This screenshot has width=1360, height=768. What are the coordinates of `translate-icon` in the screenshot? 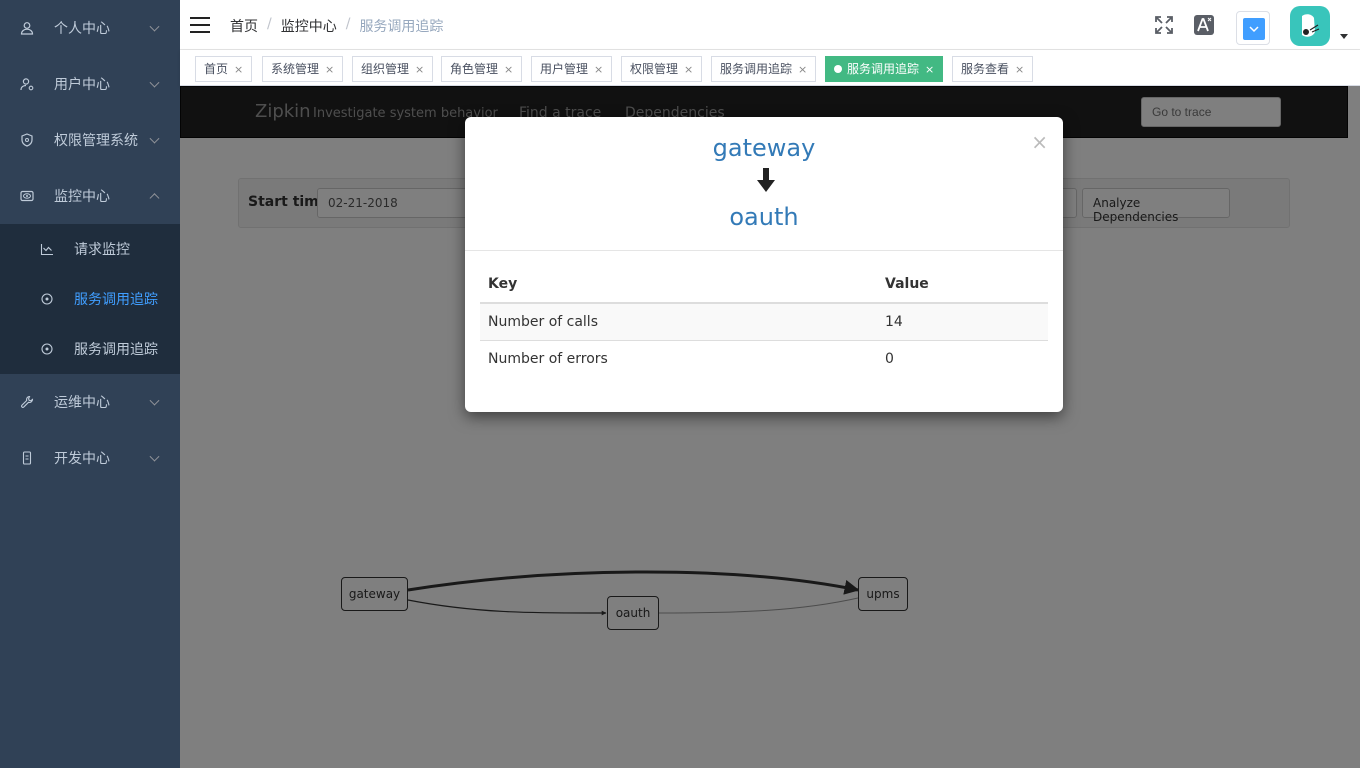 It's located at (1204, 25).